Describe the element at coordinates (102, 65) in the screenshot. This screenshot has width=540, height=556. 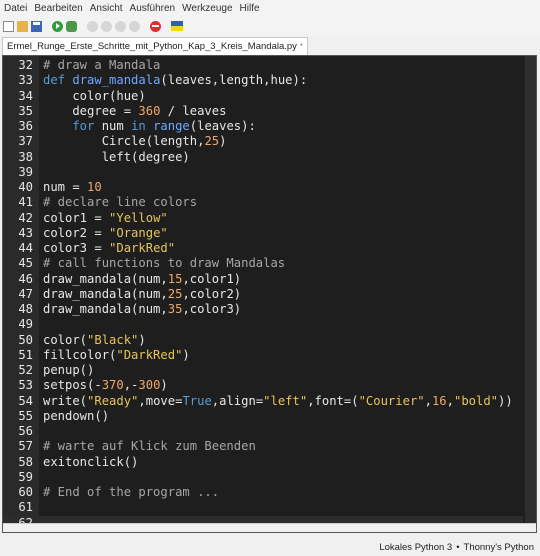
I see `code-token: # draw a Mandala` at that location.